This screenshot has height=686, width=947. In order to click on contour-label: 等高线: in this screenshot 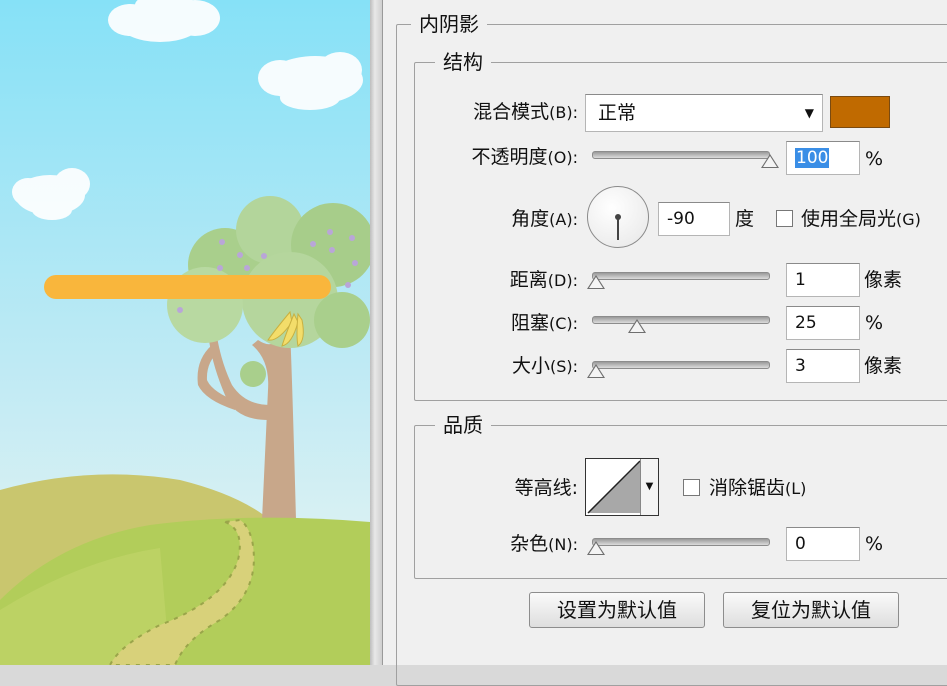, I will do `click(546, 488)`.